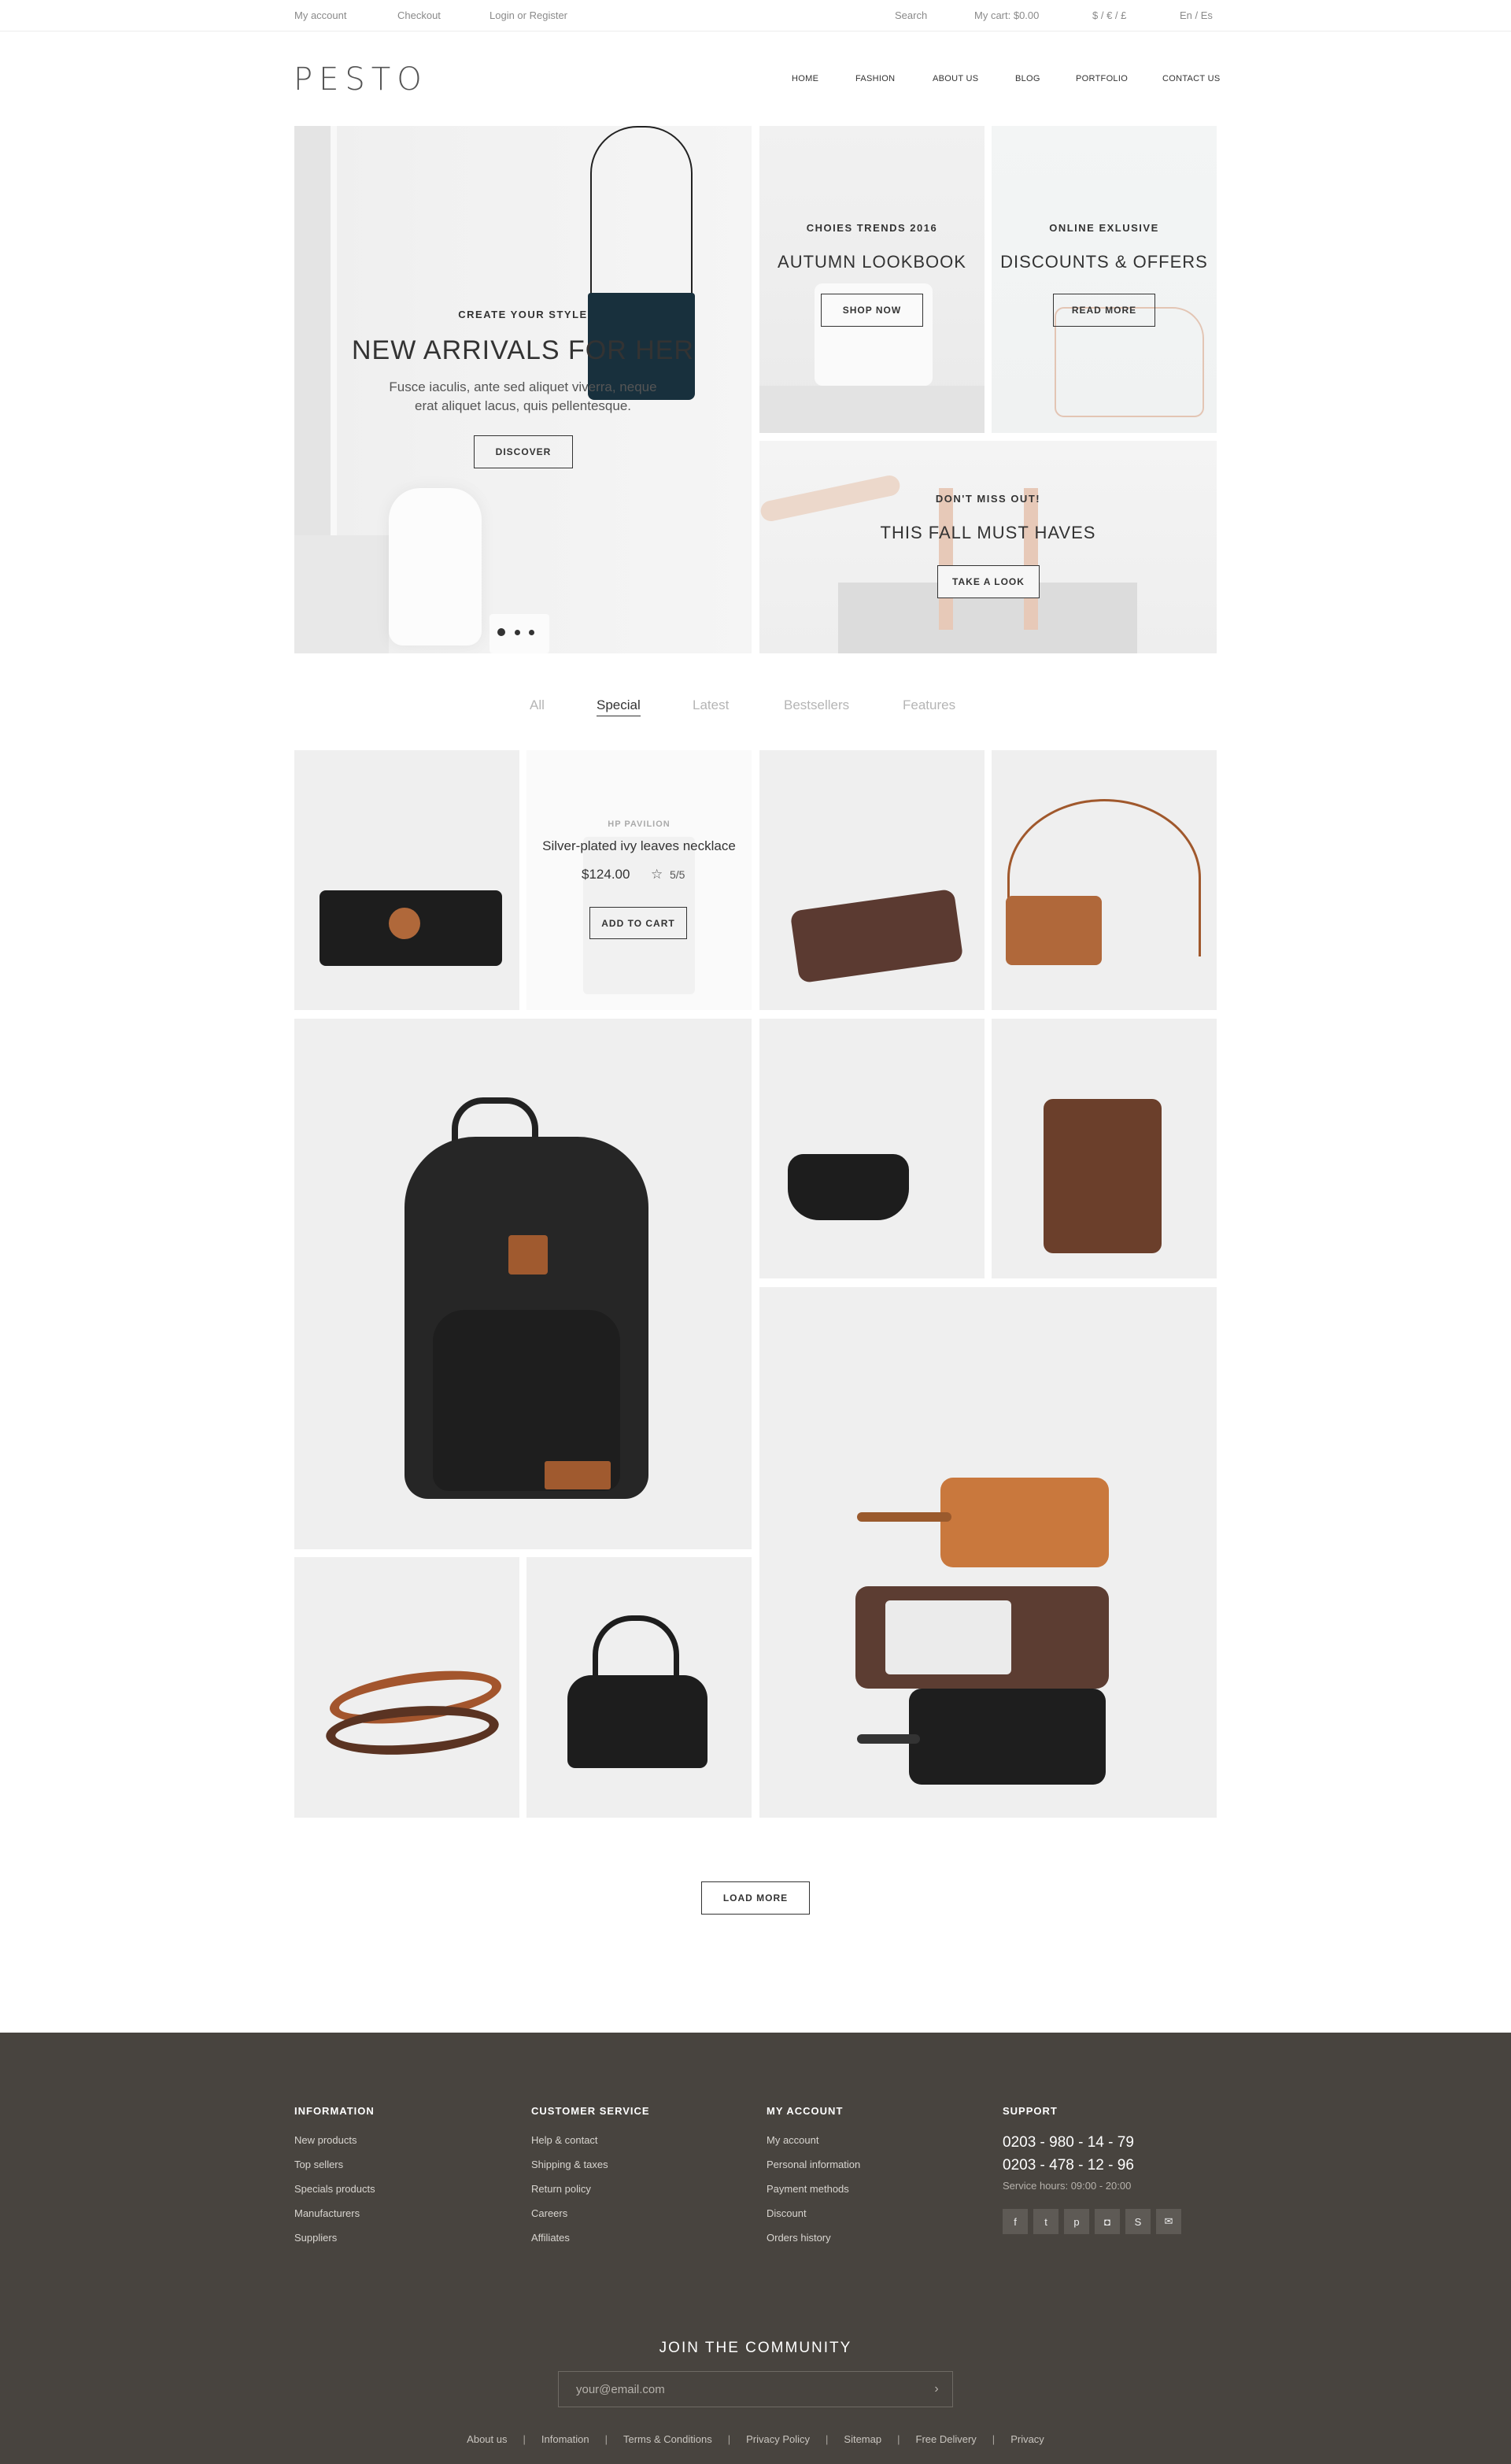 The image size is (1511, 2464). What do you see at coordinates (361, 79) in the screenshot?
I see `site-logo: PESTO` at bounding box center [361, 79].